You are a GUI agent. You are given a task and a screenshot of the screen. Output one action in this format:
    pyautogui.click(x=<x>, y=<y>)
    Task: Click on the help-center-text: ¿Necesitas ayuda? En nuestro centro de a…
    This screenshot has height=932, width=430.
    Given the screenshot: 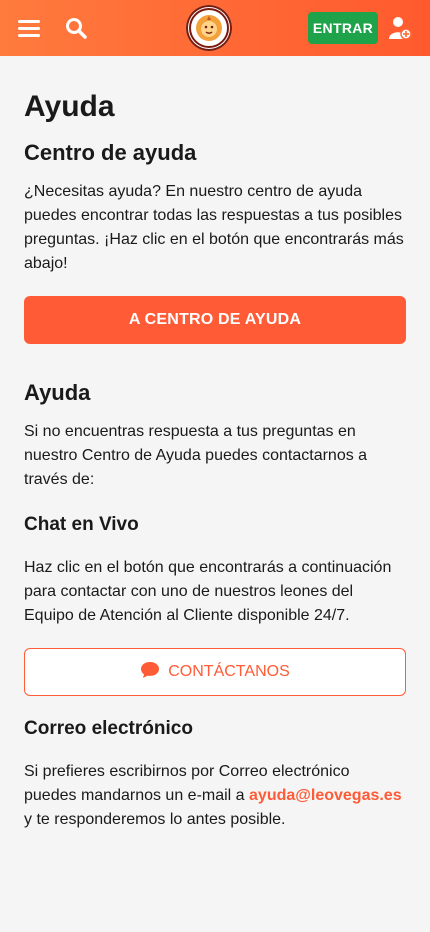 What is the action you would take?
    pyautogui.click(x=214, y=227)
    